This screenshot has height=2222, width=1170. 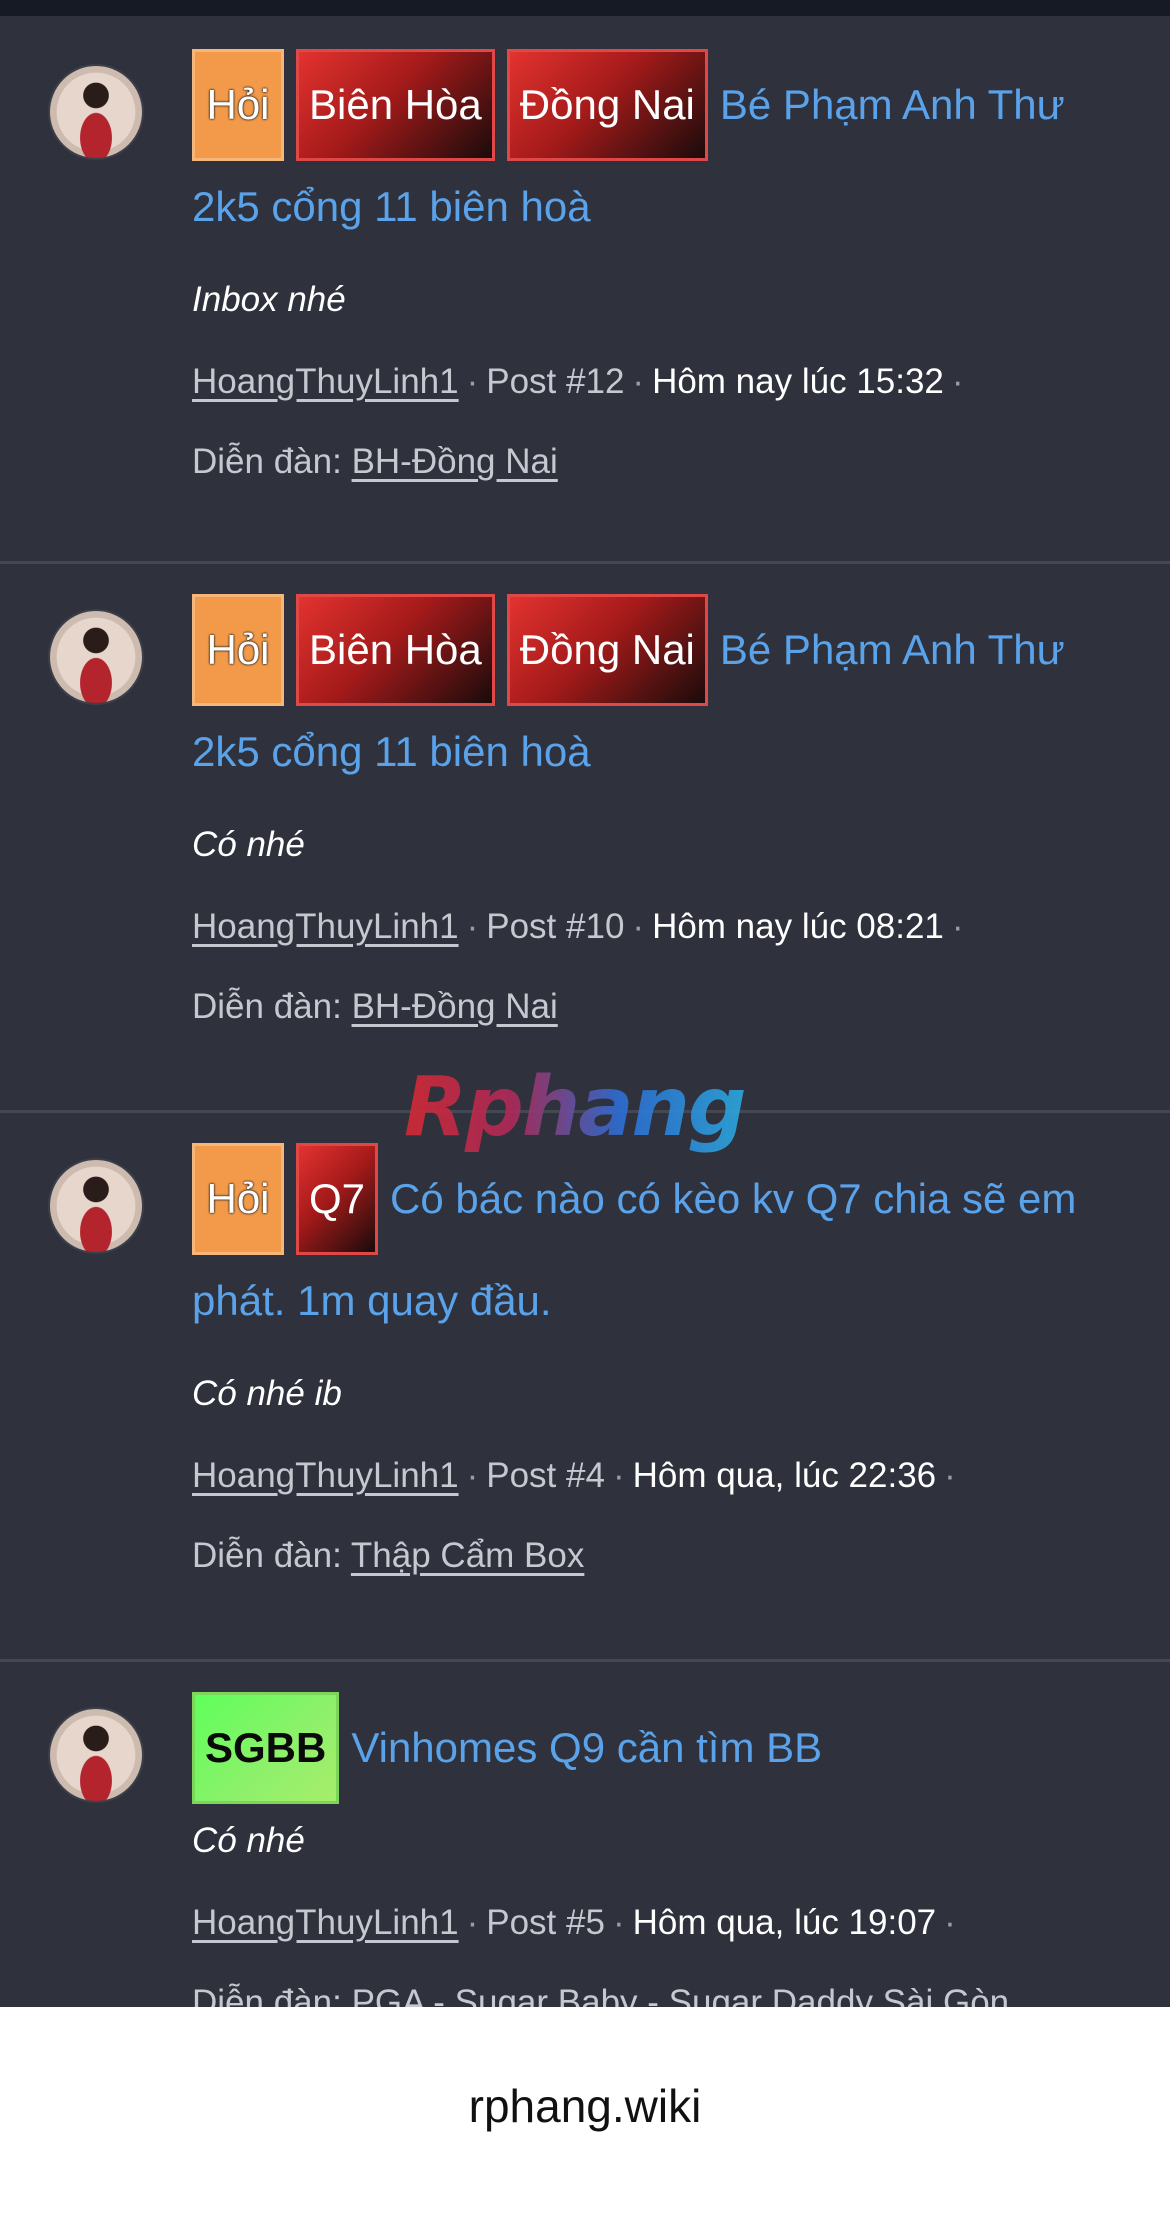 I want to click on address-bar: rphang.wiki, so click(x=585, y=2114).